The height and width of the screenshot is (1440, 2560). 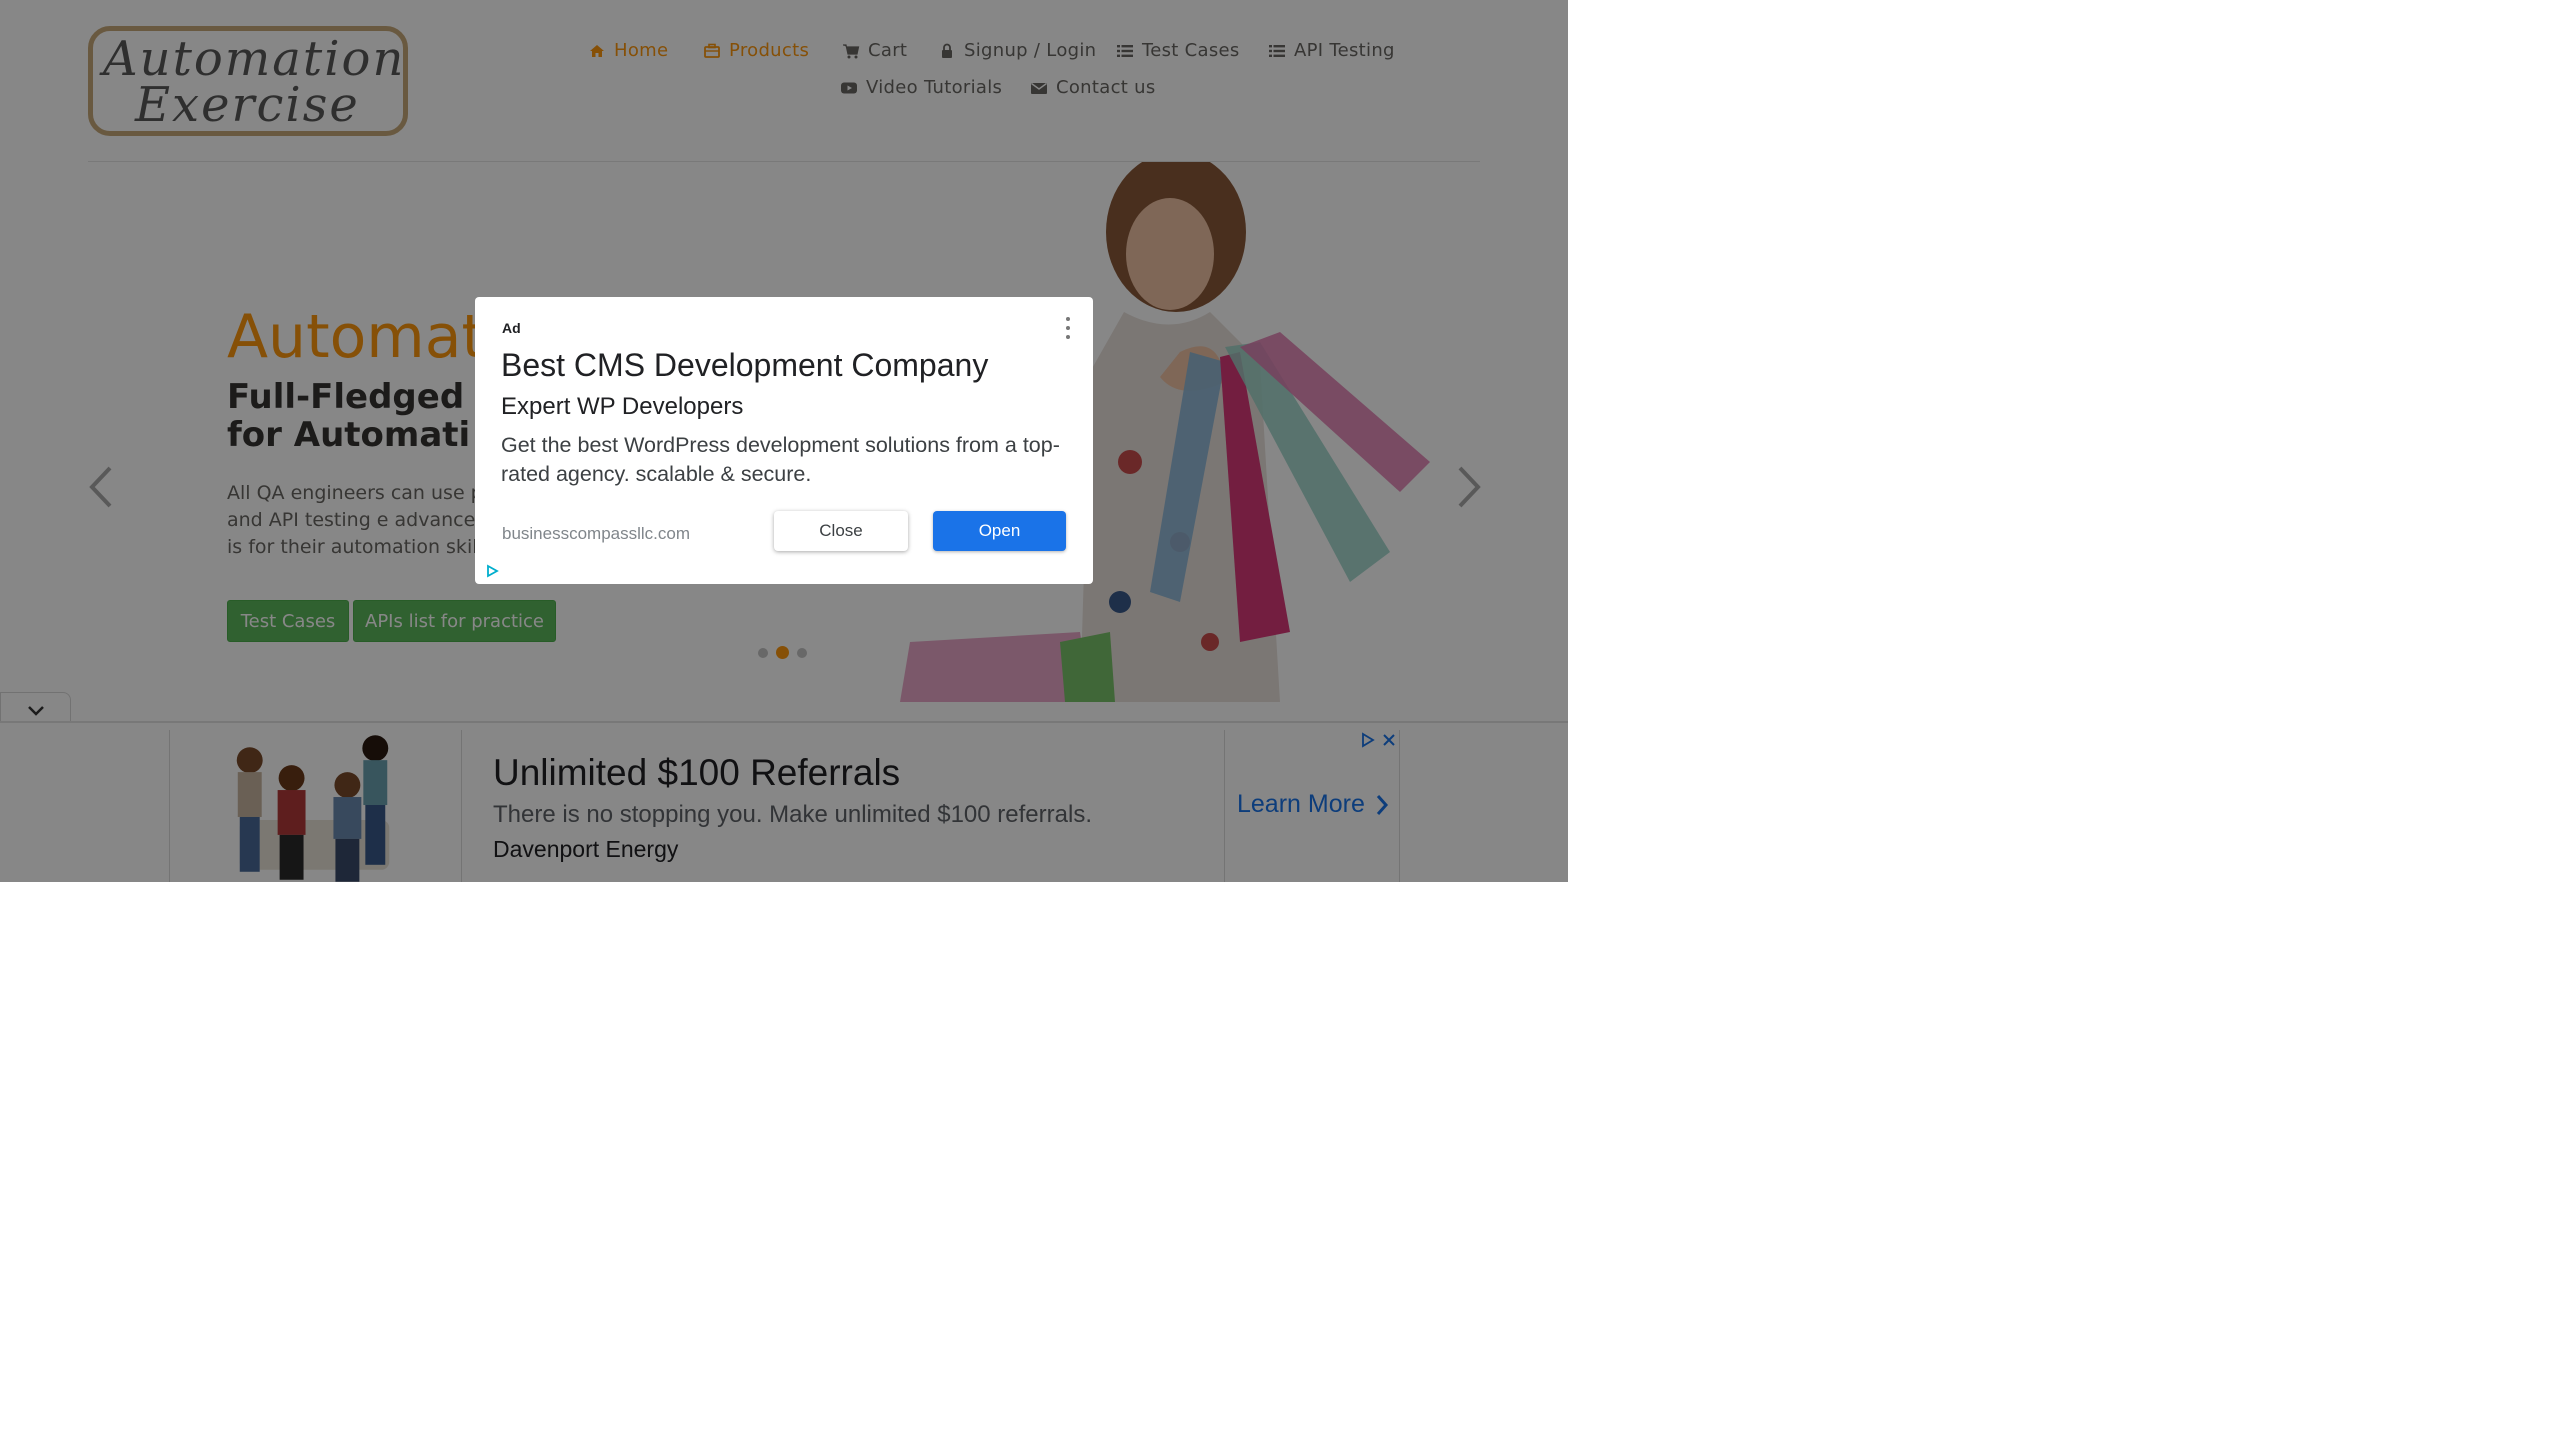 I want to click on adchoices-icon, so click(x=492, y=571).